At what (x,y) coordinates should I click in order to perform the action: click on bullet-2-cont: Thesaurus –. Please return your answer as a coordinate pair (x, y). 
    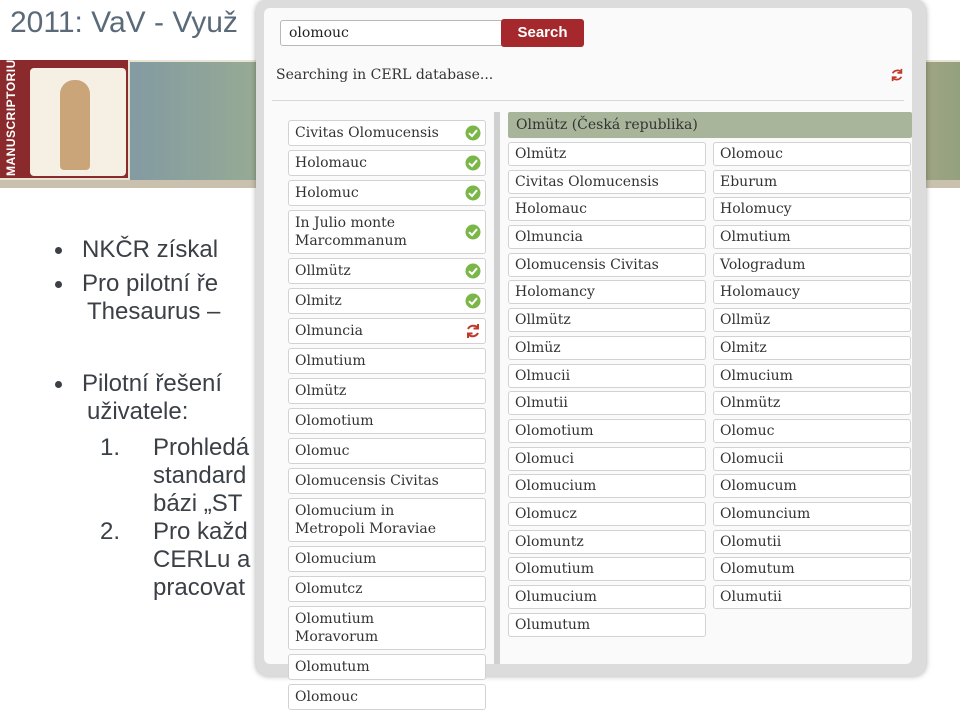
    Looking at the image, I should click on (154, 311).